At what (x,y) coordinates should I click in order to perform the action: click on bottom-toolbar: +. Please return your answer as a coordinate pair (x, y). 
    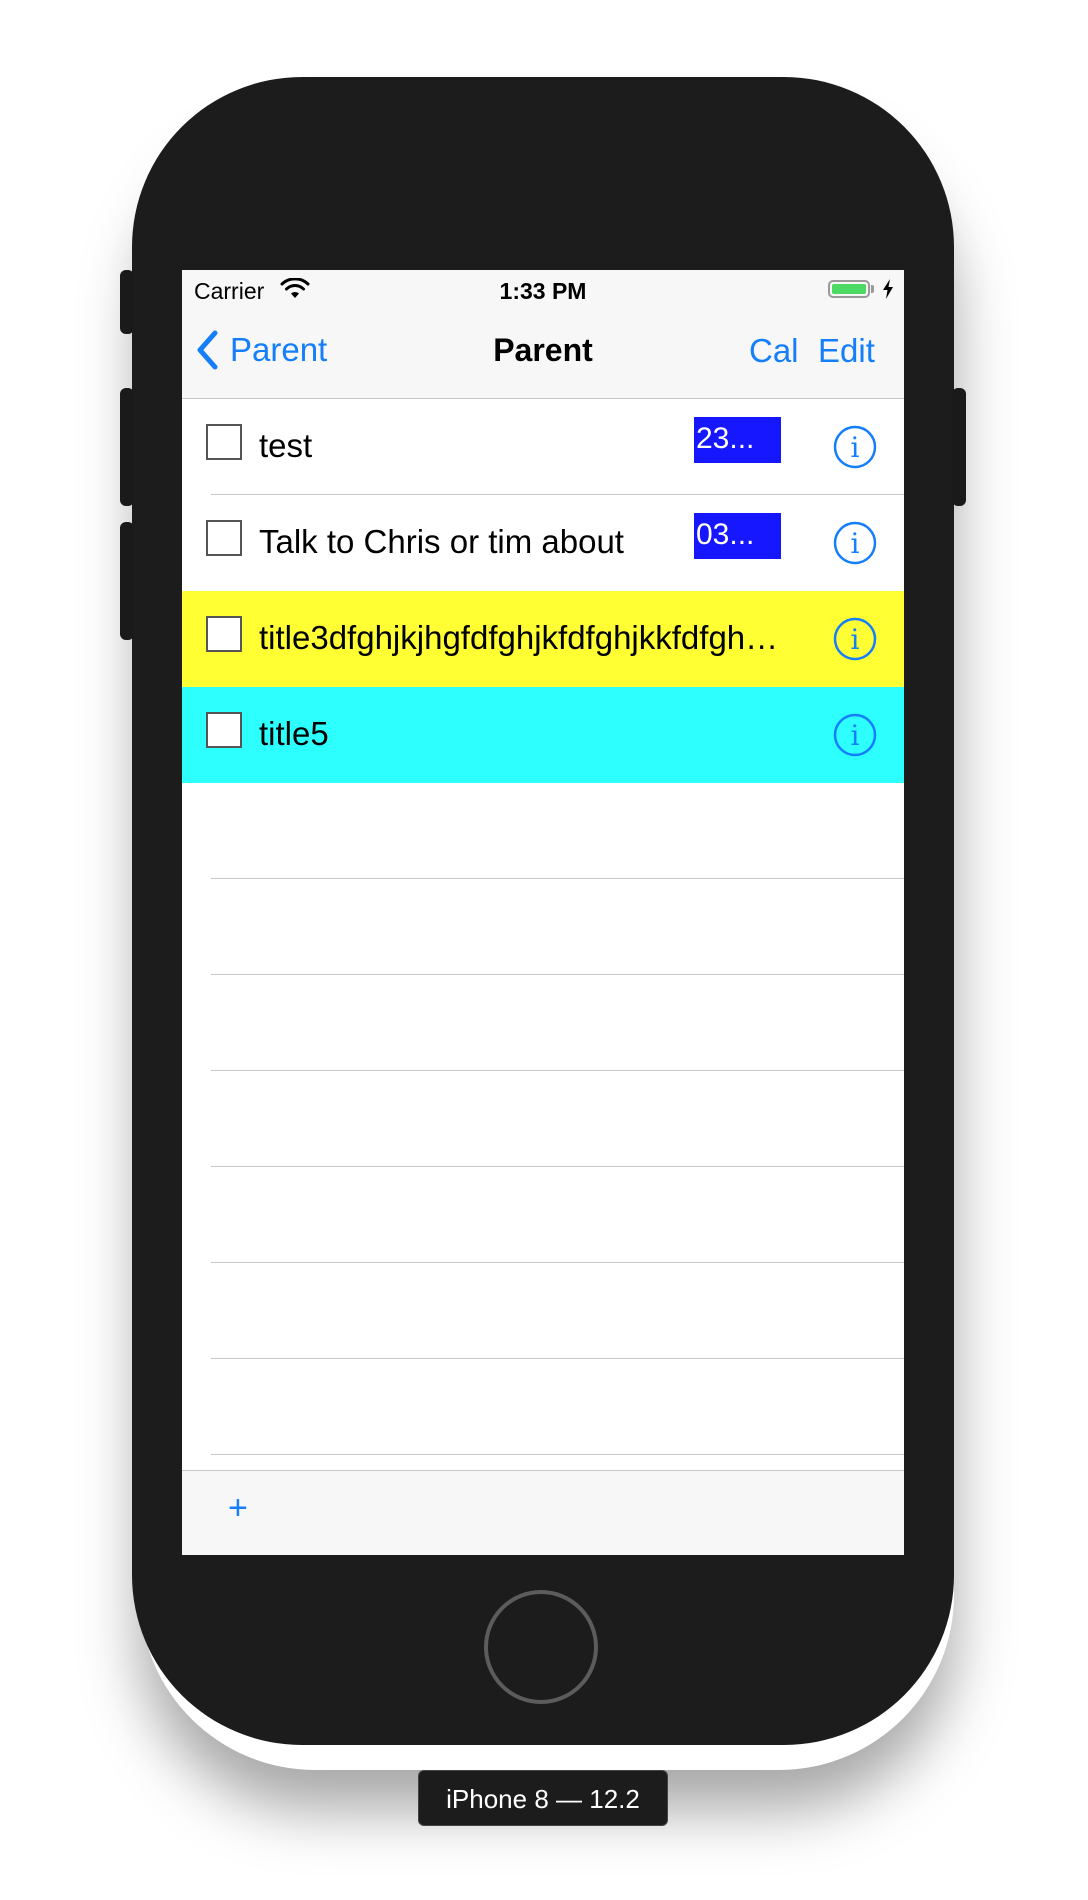
    Looking at the image, I should click on (543, 1512).